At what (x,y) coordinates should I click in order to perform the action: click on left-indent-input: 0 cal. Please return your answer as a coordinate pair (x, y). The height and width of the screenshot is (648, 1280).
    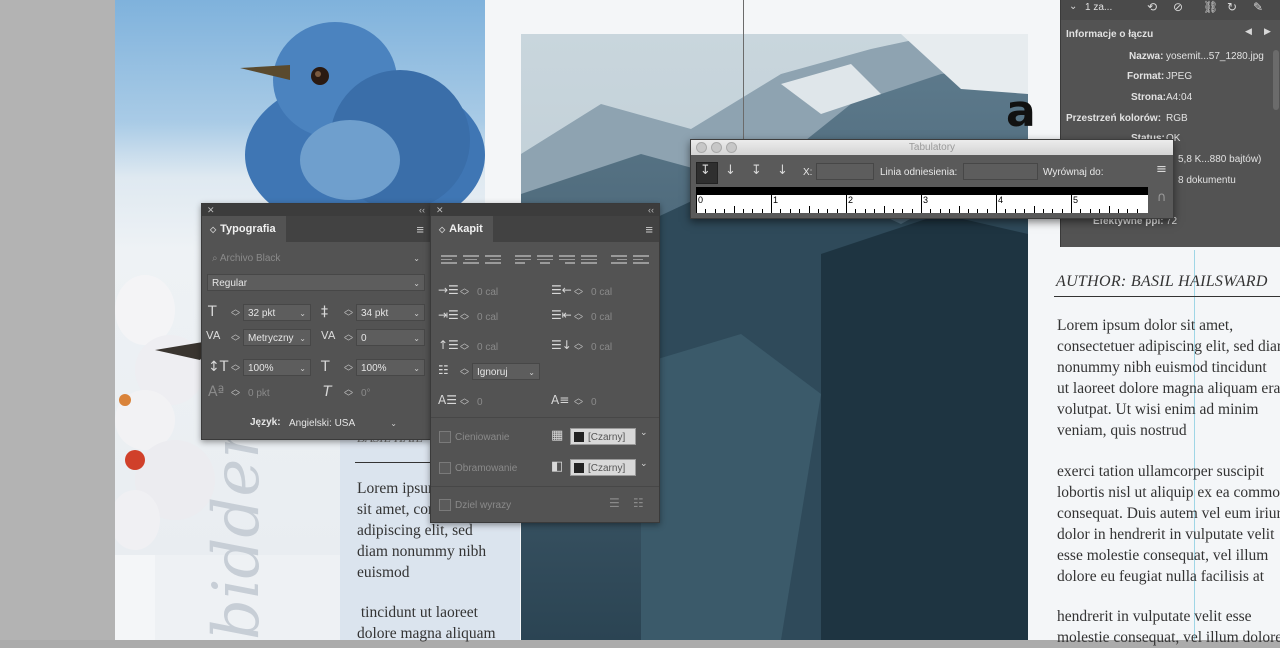
    Looking at the image, I should click on (506, 291).